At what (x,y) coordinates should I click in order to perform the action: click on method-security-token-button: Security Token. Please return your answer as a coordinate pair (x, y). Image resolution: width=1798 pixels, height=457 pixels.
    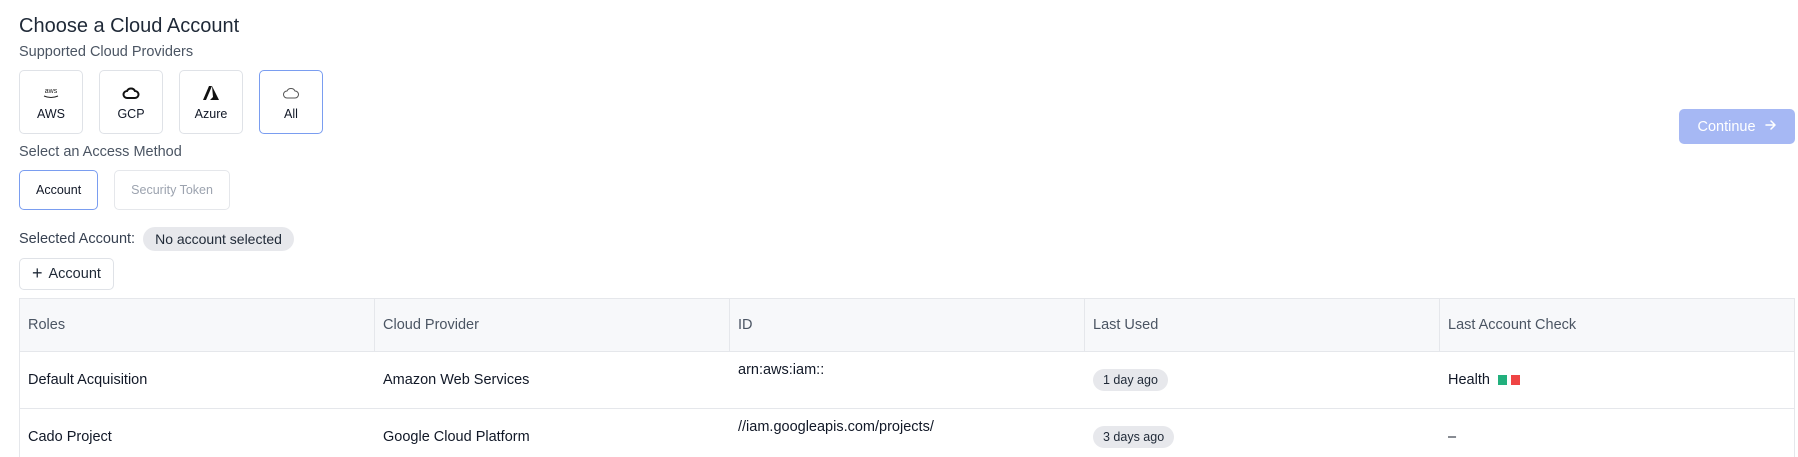
    Looking at the image, I should click on (172, 190).